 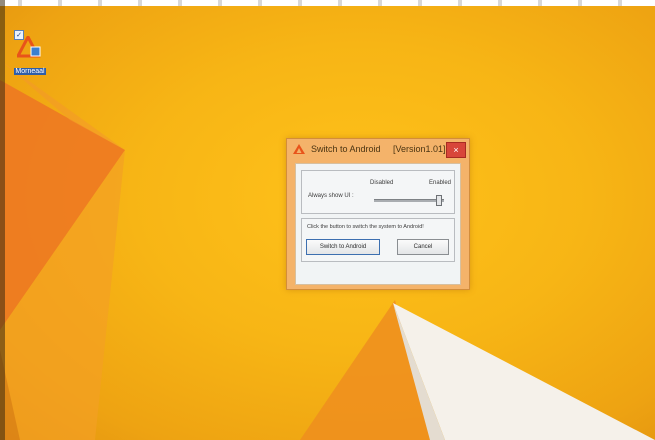 I want to click on close-button: ×, so click(x=456, y=150).